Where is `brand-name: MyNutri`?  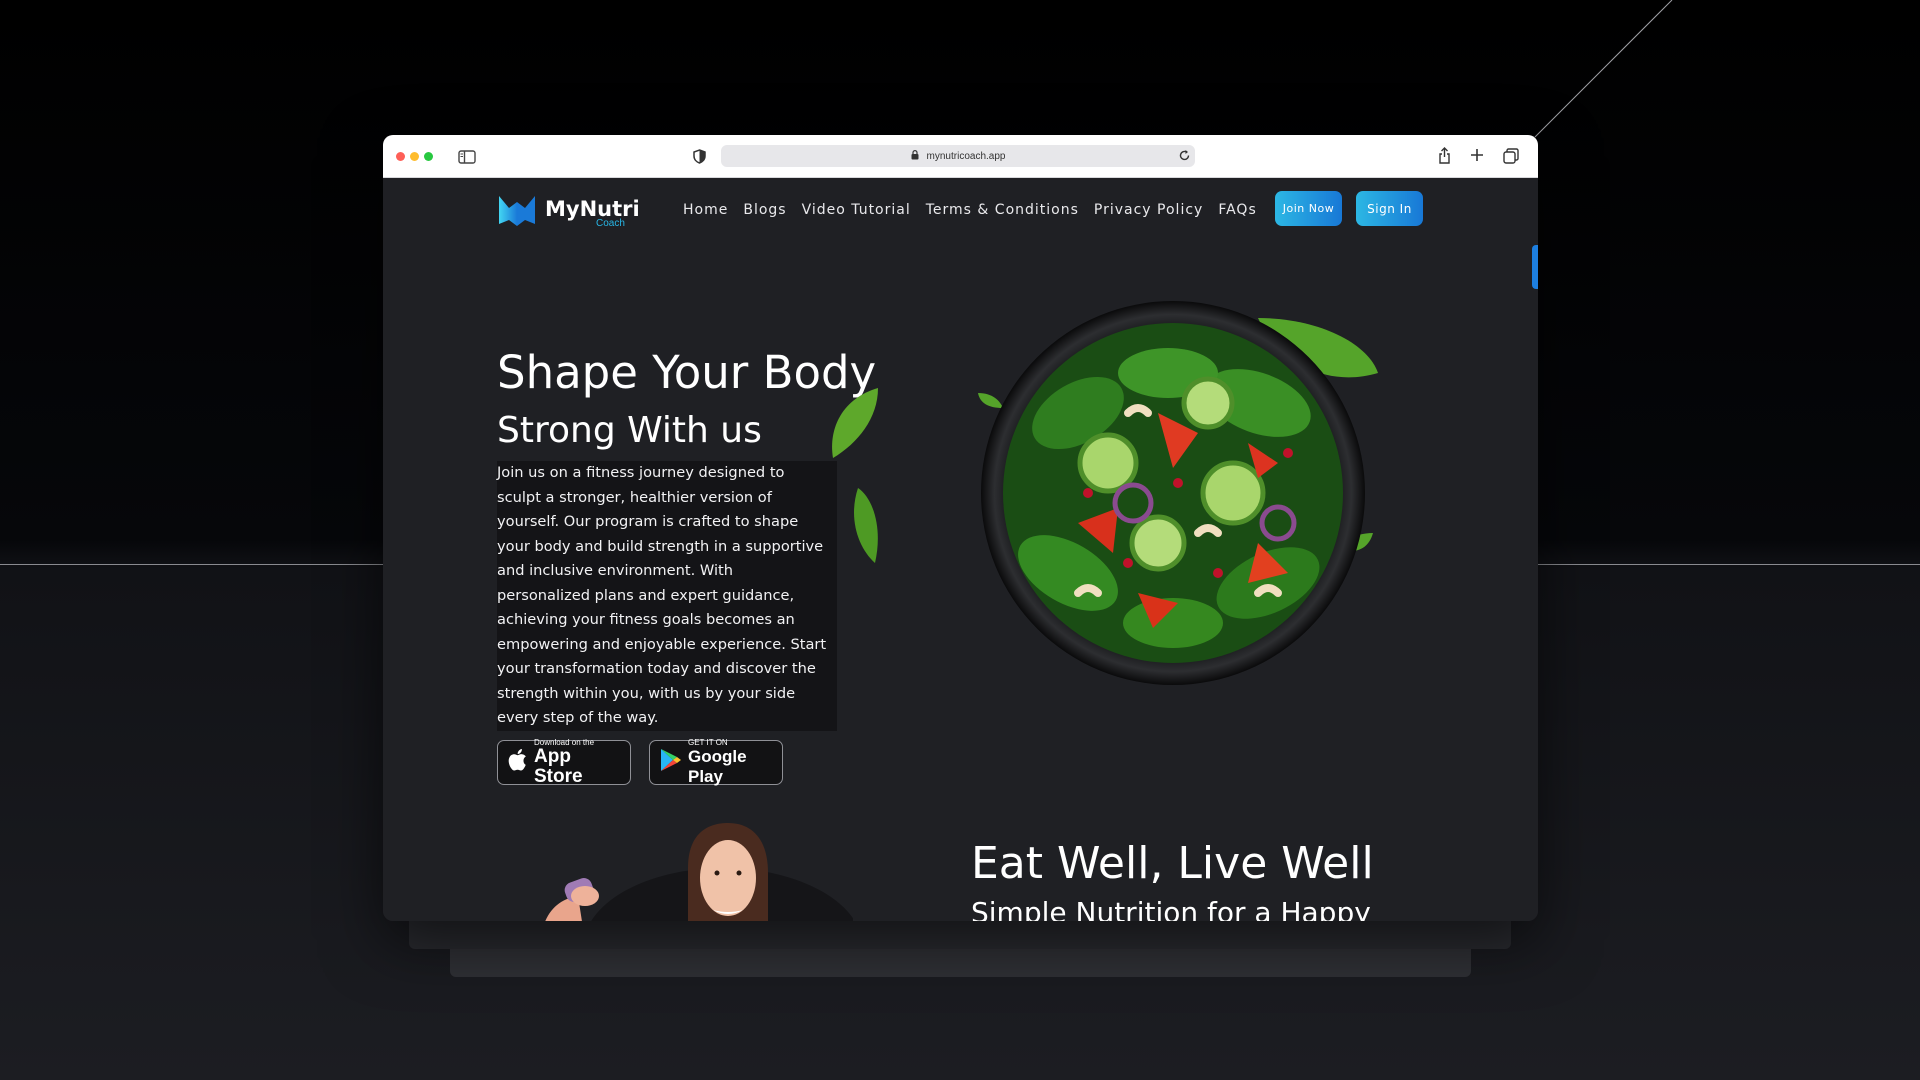 brand-name: MyNutri is located at coordinates (592, 209).